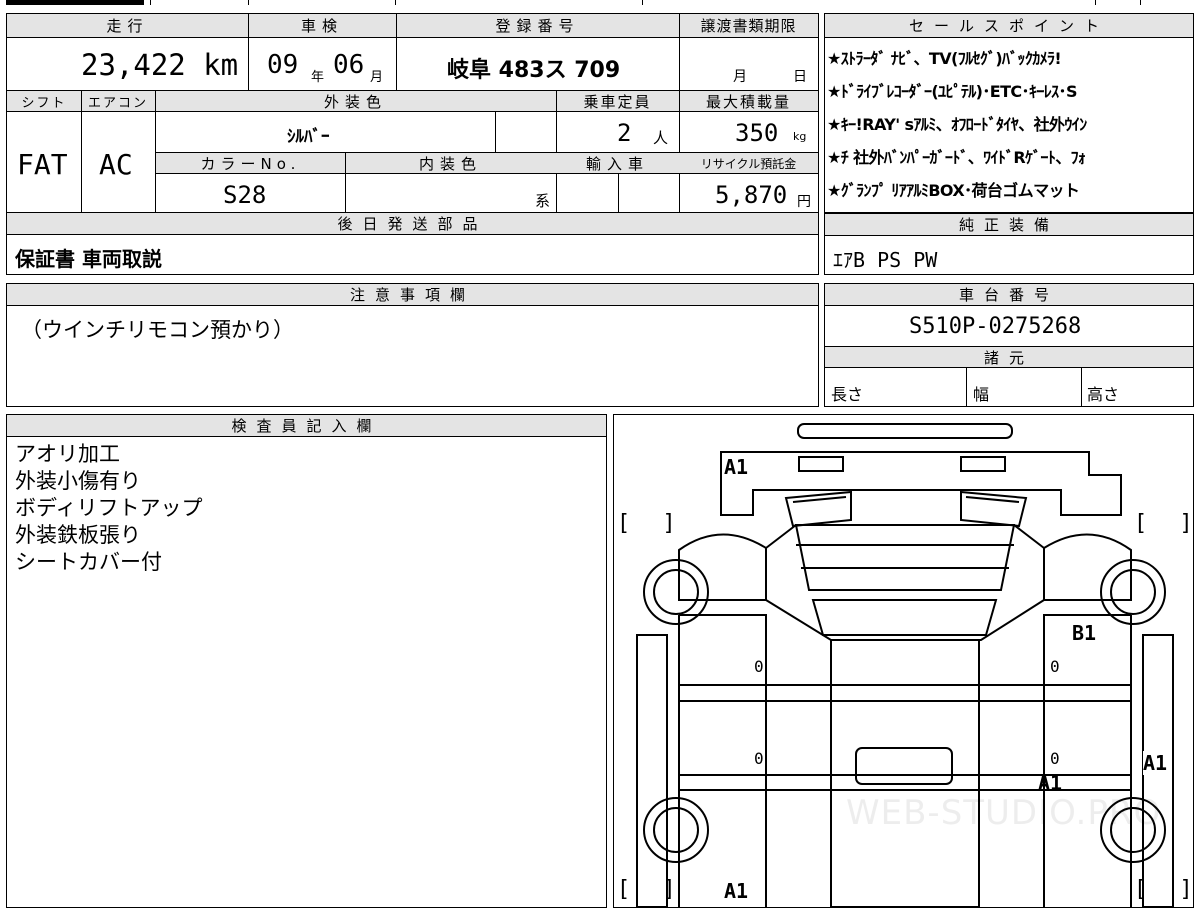 The width and height of the screenshot is (1200, 908). I want to click on genuine-equipment-box: 純正装備 ｴｱB PS PW, so click(1009, 244).